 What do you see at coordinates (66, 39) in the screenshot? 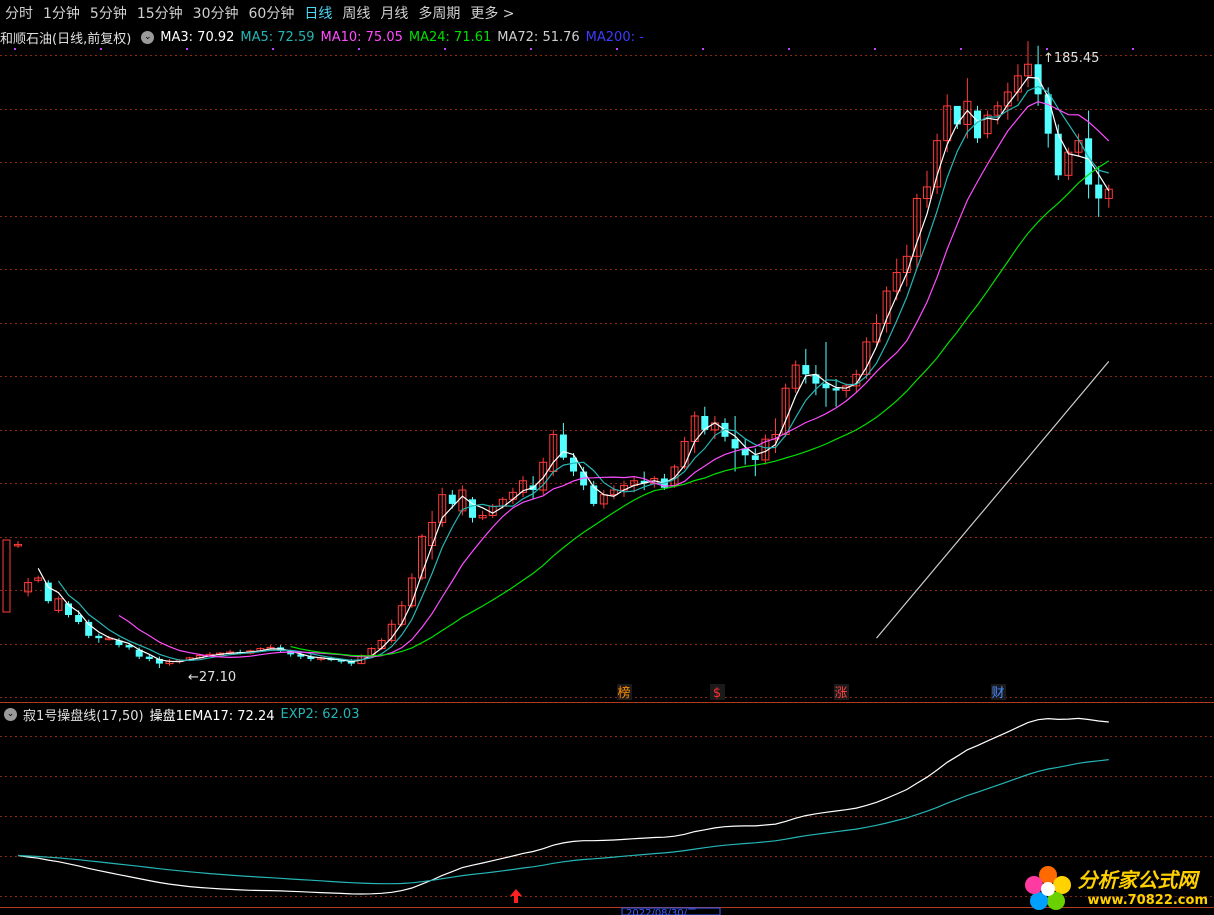
I see `stock-title: 和顺石油(日线,前复权)` at bounding box center [66, 39].